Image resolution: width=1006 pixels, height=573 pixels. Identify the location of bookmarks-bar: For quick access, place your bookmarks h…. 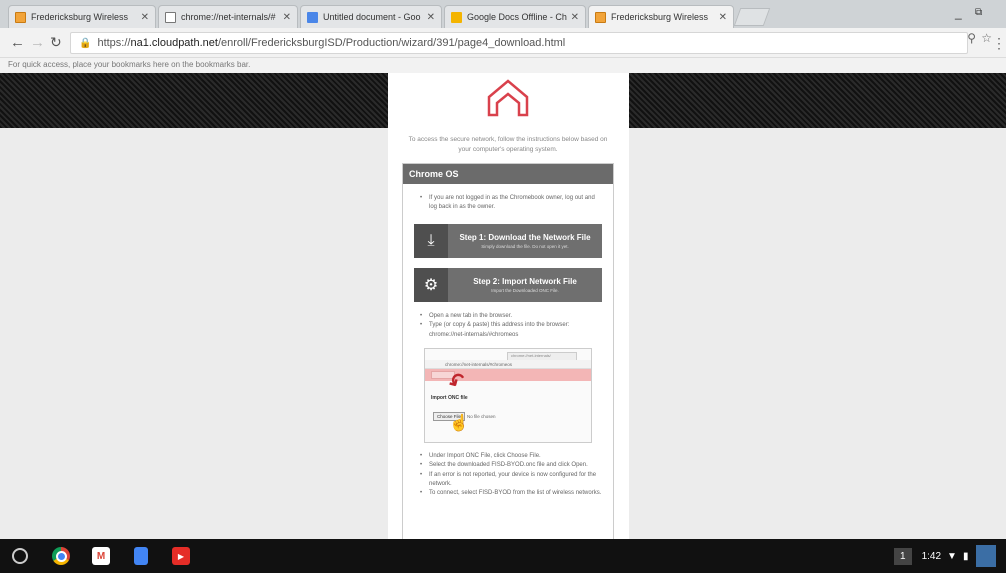
(503, 65).